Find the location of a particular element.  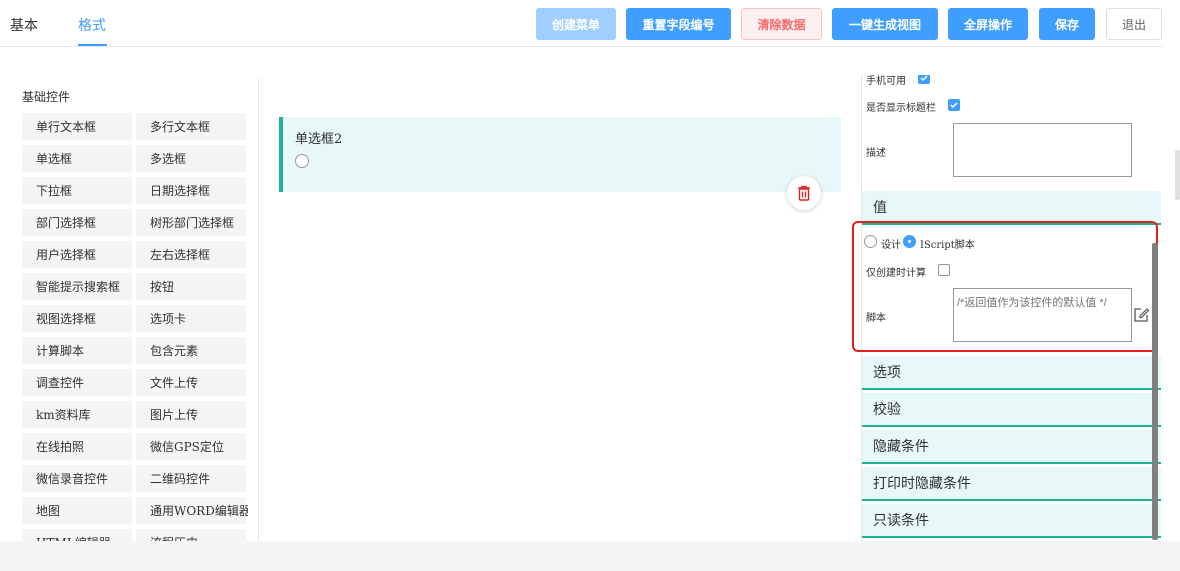

save-button: 保存 is located at coordinates (1067, 24).